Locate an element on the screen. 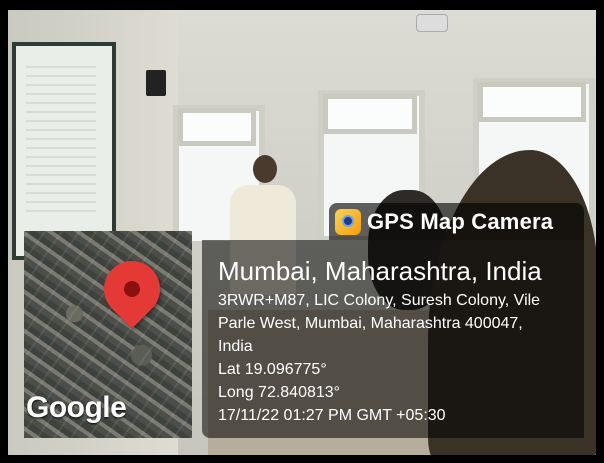  latitude: Lat 19.096775° is located at coordinates (272, 369).